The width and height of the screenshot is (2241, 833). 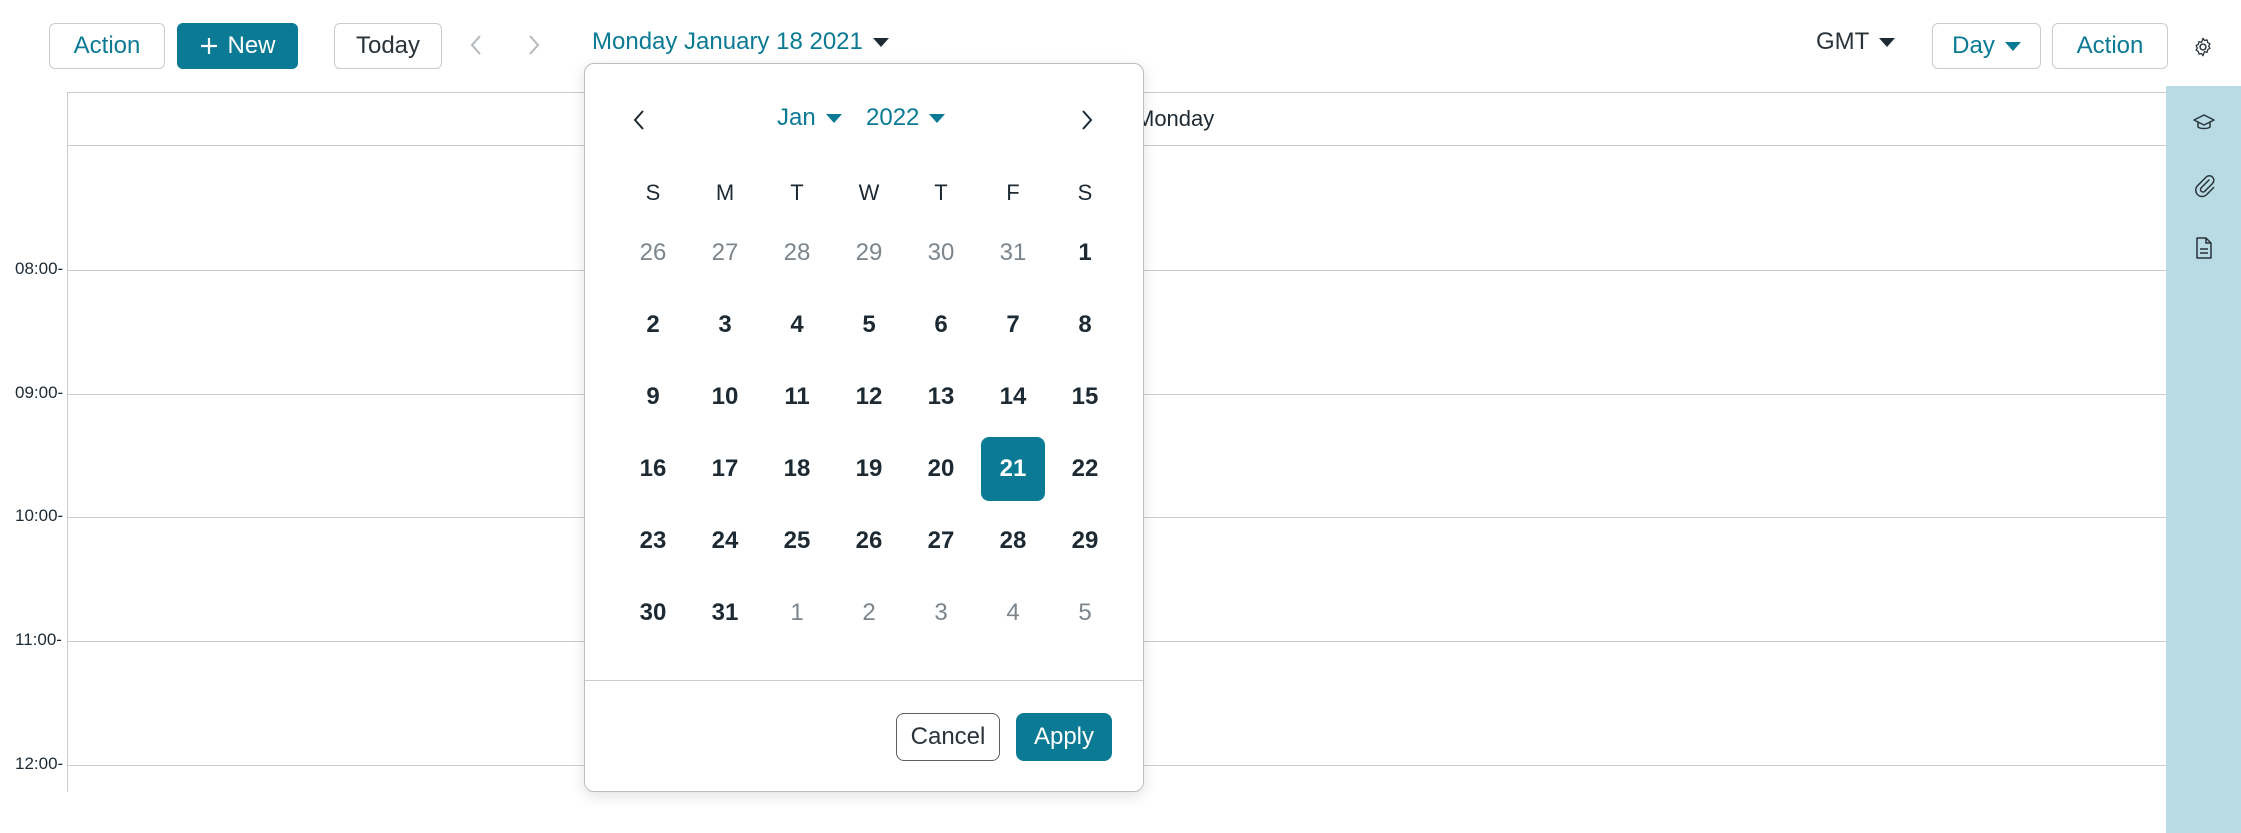 What do you see at coordinates (1085, 325) in the screenshot?
I see `day-cell: 8` at bounding box center [1085, 325].